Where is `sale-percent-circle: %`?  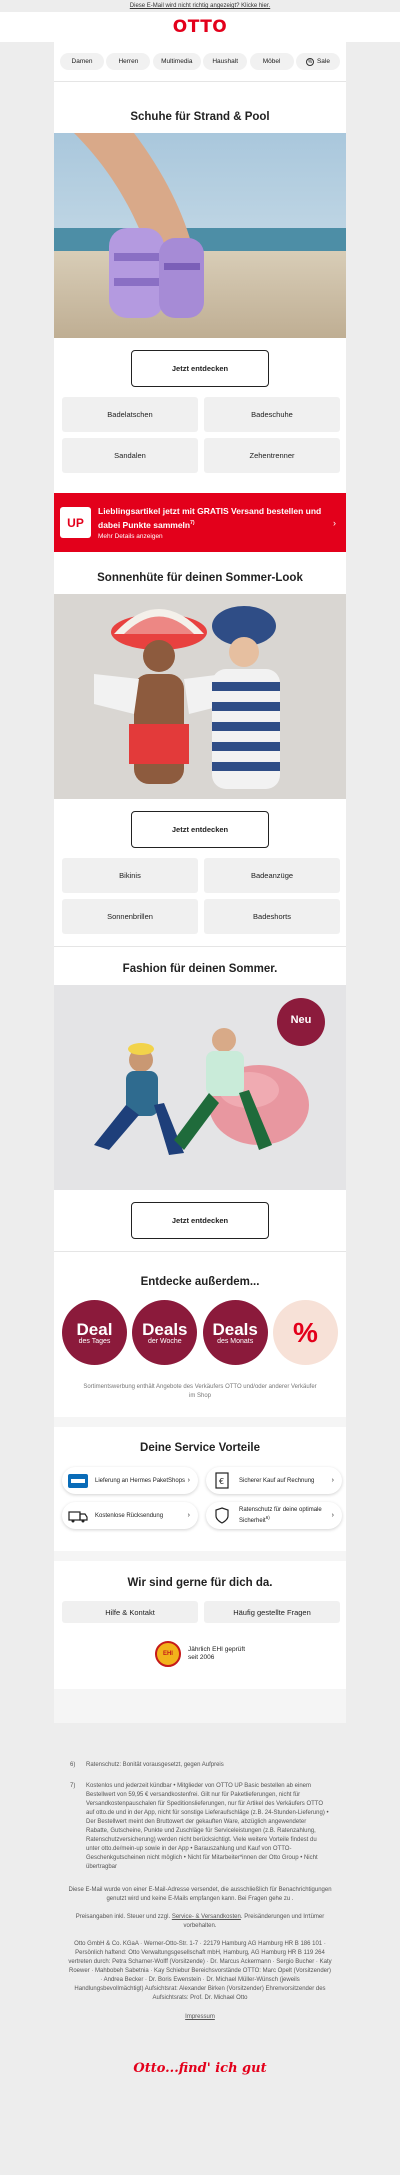
sale-percent-circle: % is located at coordinates (305, 1332).